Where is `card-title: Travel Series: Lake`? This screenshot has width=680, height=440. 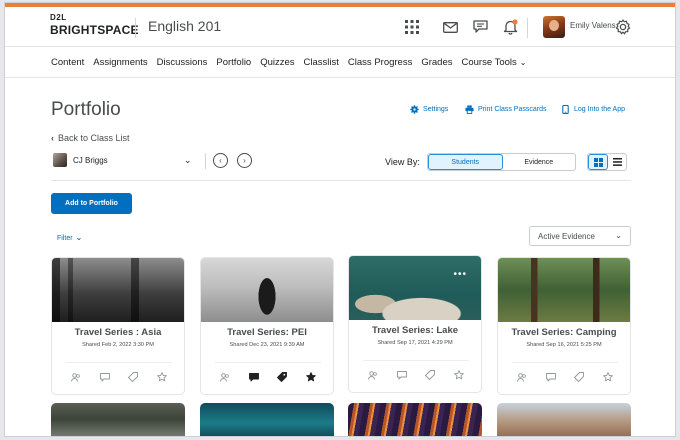
card-title: Travel Series: Lake is located at coordinates (415, 330).